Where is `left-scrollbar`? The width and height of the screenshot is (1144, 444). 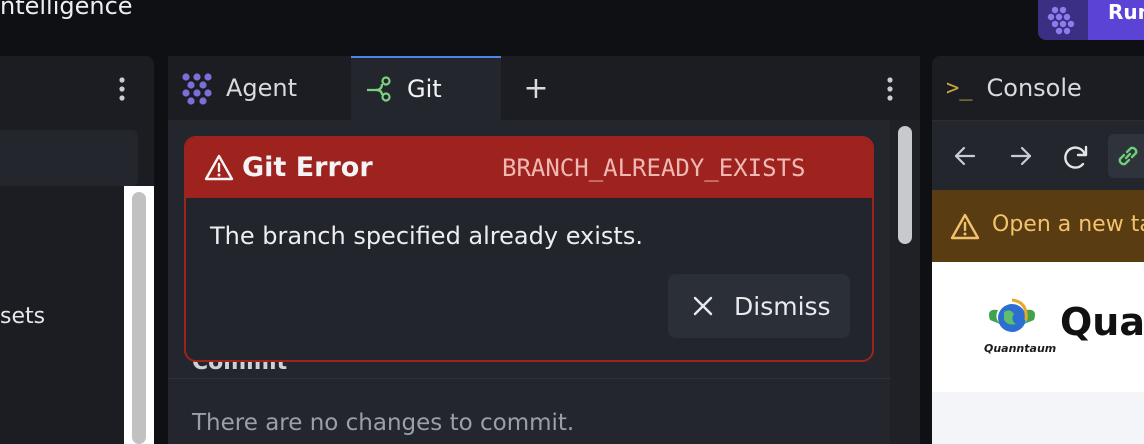 left-scrollbar is located at coordinates (139, 315).